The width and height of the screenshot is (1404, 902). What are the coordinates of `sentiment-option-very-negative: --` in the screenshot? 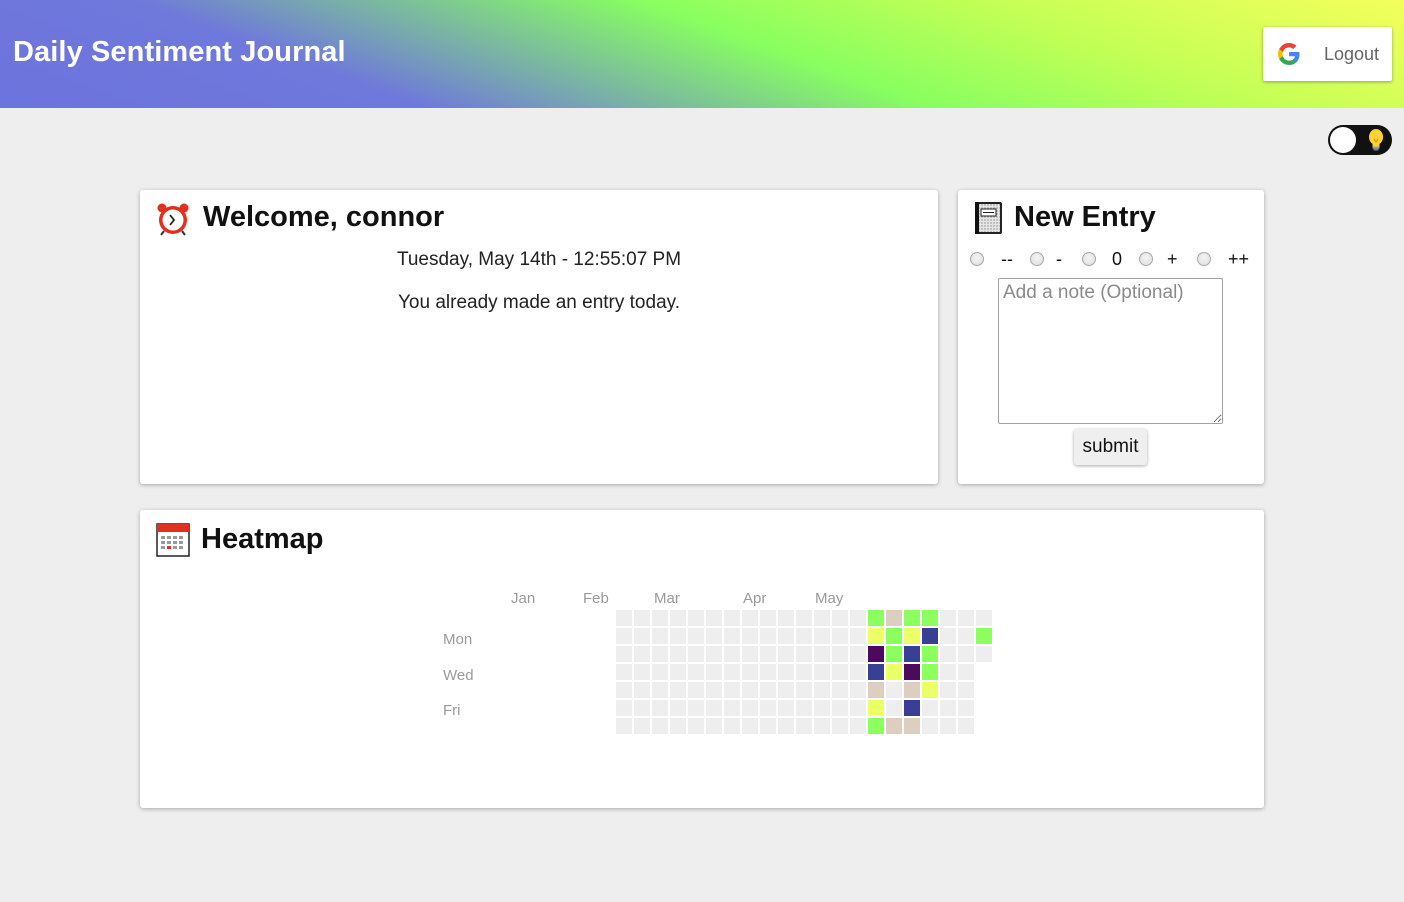 It's located at (995, 260).